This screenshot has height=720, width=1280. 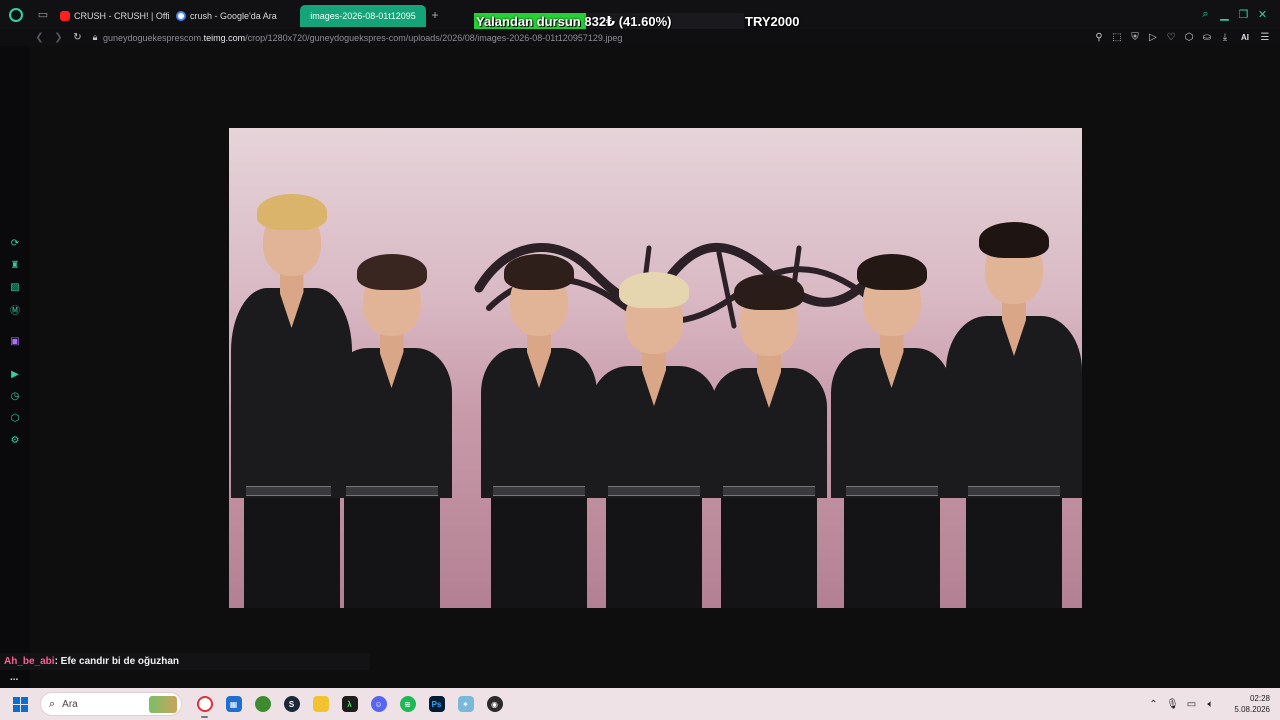 What do you see at coordinates (29, 661) in the screenshot?
I see `chat-username: Ah_be_abi` at bounding box center [29, 661].